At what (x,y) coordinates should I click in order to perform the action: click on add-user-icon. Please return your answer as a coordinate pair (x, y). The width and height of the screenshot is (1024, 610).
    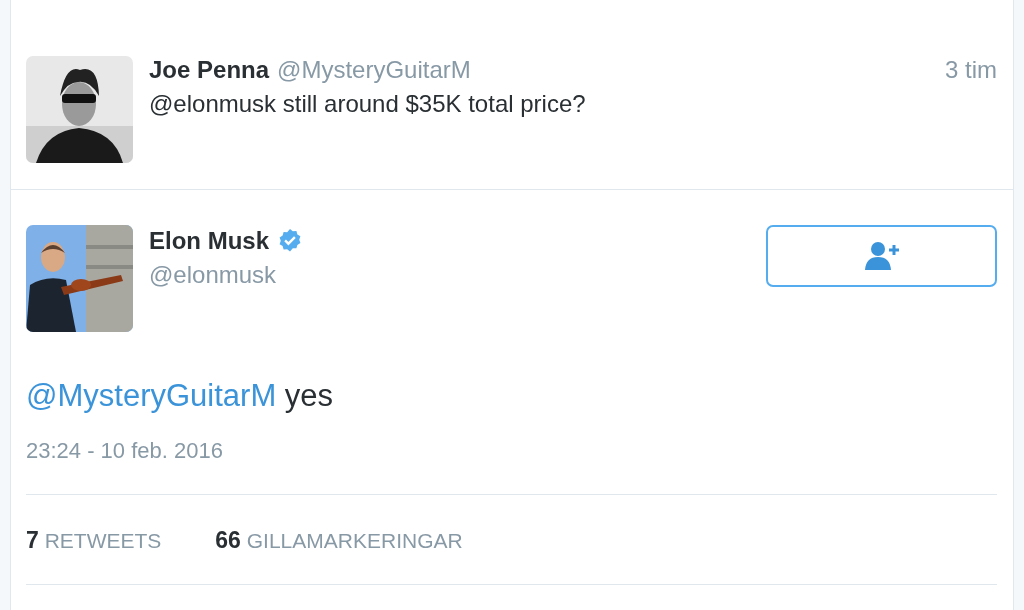
    Looking at the image, I should click on (881, 256).